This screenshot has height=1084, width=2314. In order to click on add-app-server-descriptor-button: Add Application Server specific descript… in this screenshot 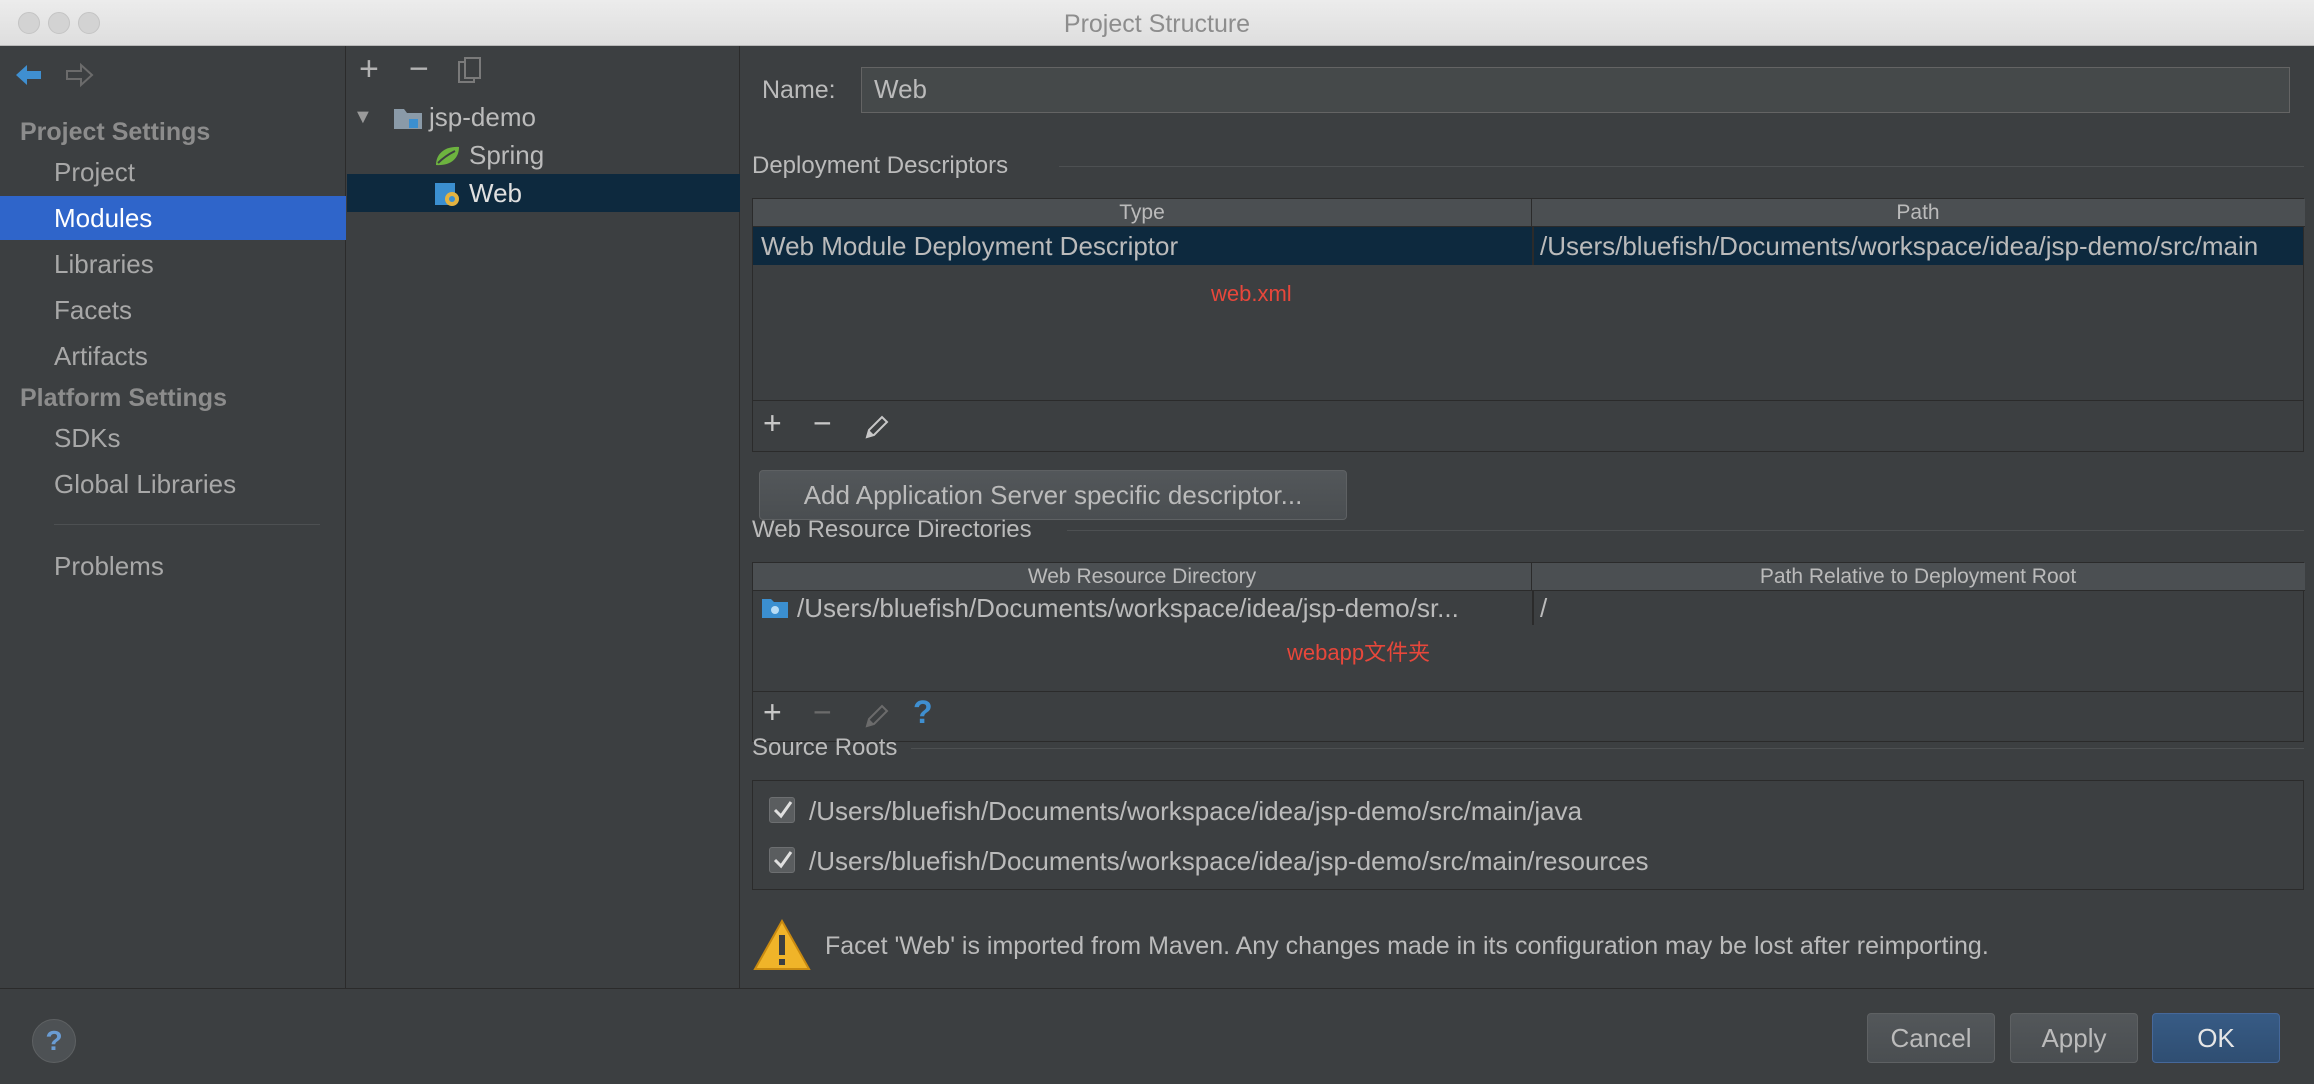, I will do `click(1053, 495)`.